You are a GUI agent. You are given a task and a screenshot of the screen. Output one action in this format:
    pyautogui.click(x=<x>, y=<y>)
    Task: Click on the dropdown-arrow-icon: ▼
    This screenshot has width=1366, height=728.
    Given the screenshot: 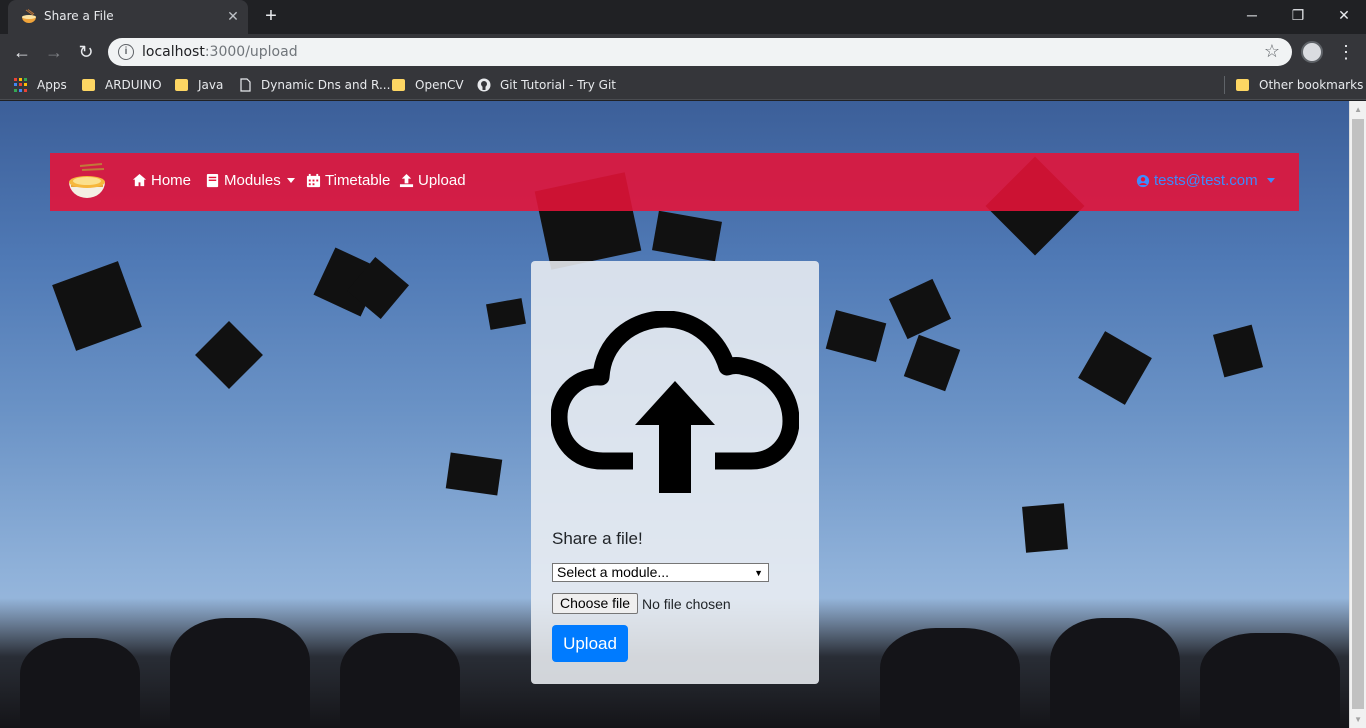 What is the action you would take?
    pyautogui.click(x=758, y=573)
    